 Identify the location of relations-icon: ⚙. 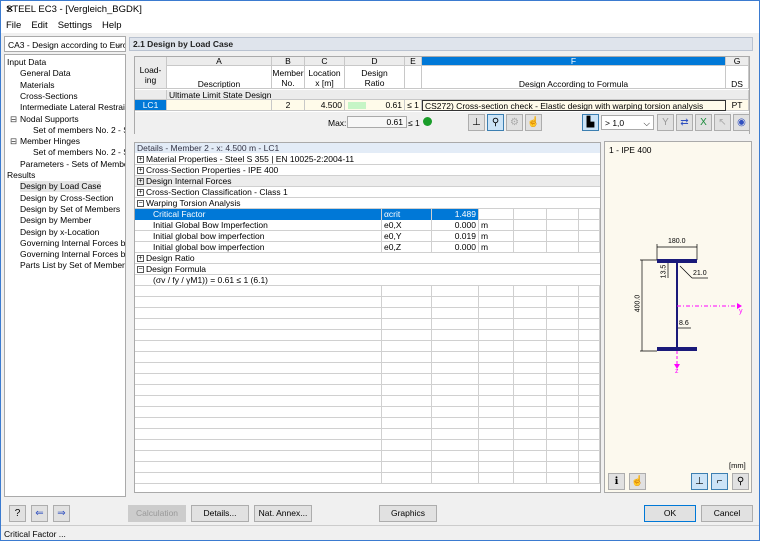
(514, 122).